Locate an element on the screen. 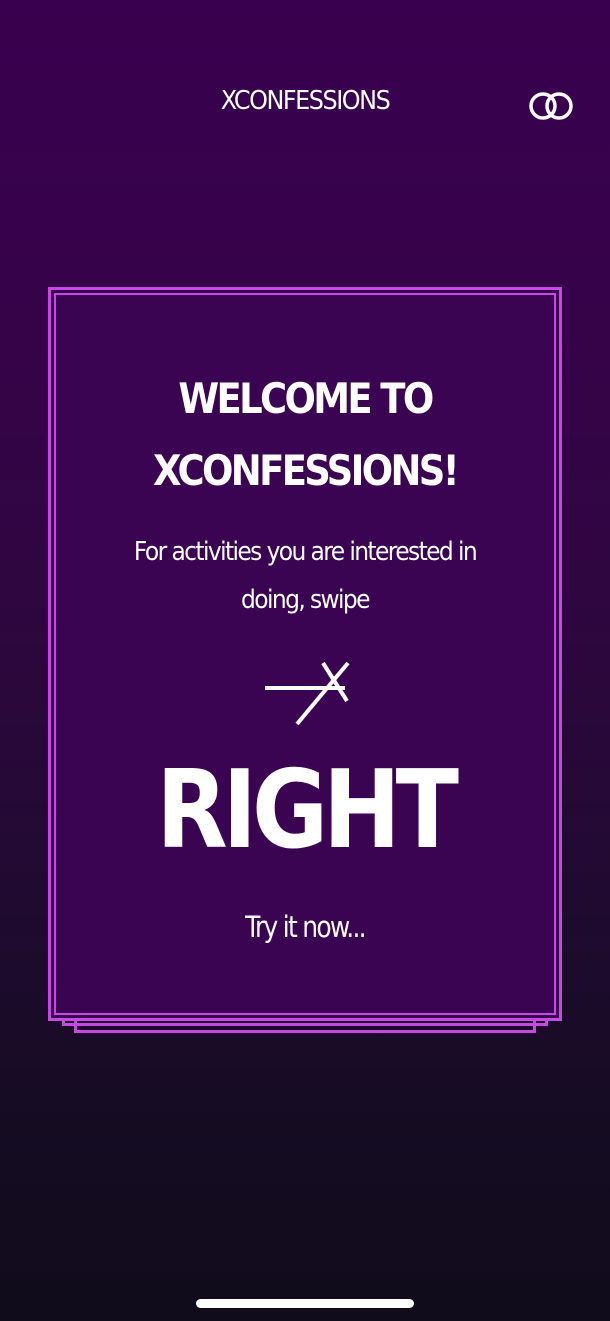  welcome-title: WELCOME TO XCONFESSIONS! is located at coordinates (304, 435).